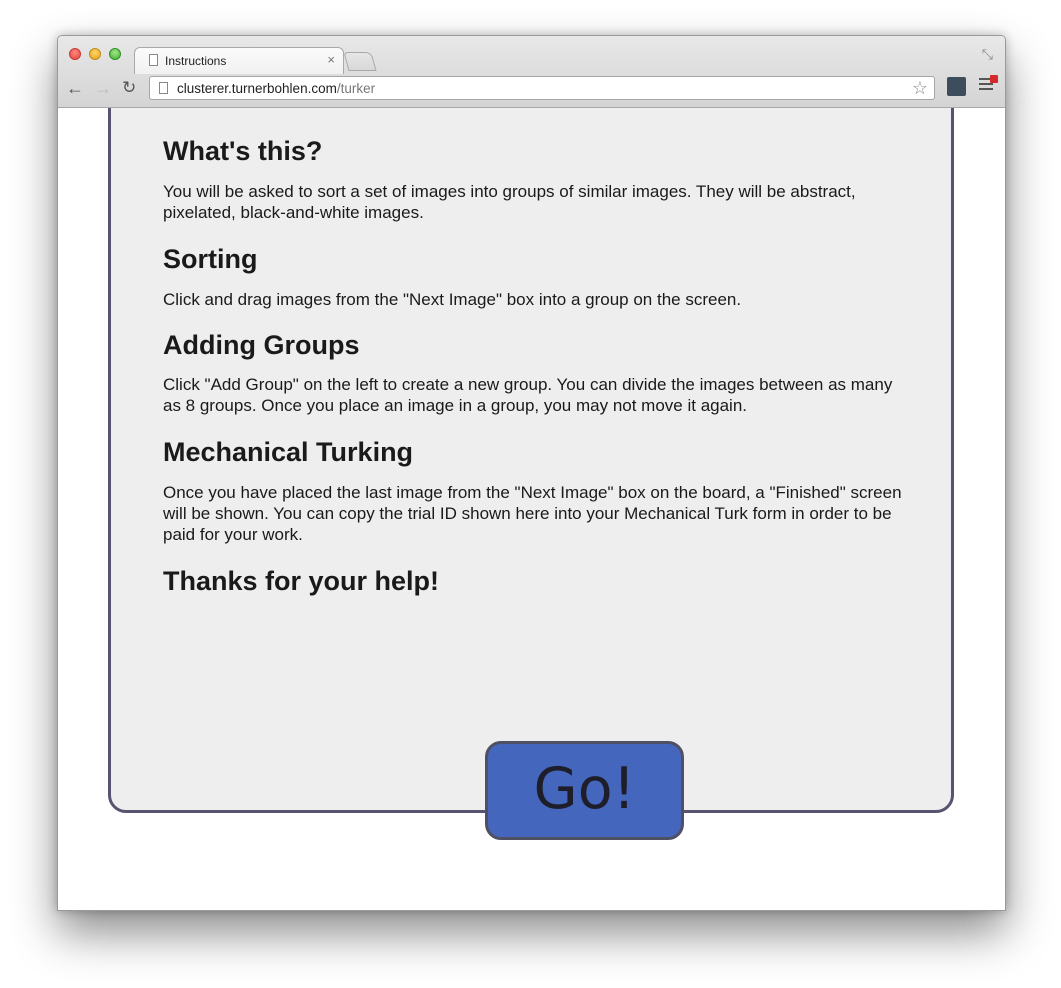  What do you see at coordinates (356, 88) in the screenshot?
I see `url-path: /turker` at bounding box center [356, 88].